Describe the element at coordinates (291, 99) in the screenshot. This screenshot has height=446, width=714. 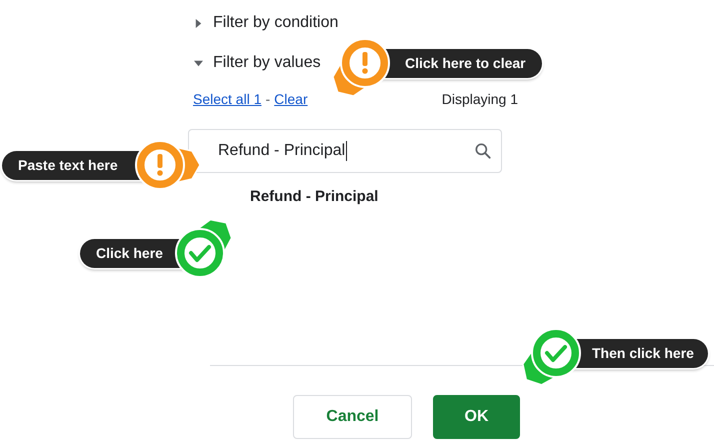
I see `clear-link: Clear` at that location.